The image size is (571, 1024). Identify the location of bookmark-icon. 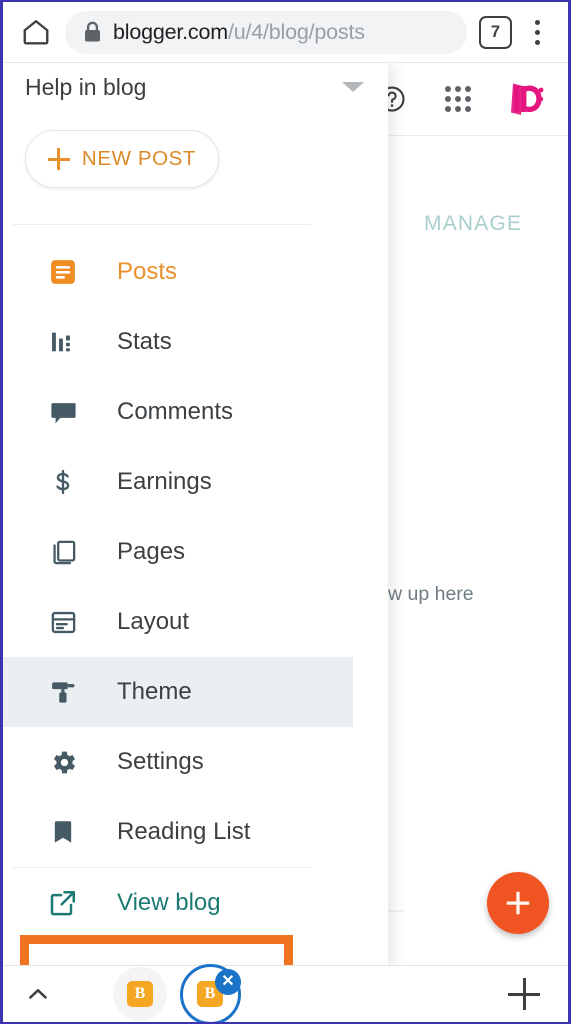
(63, 832).